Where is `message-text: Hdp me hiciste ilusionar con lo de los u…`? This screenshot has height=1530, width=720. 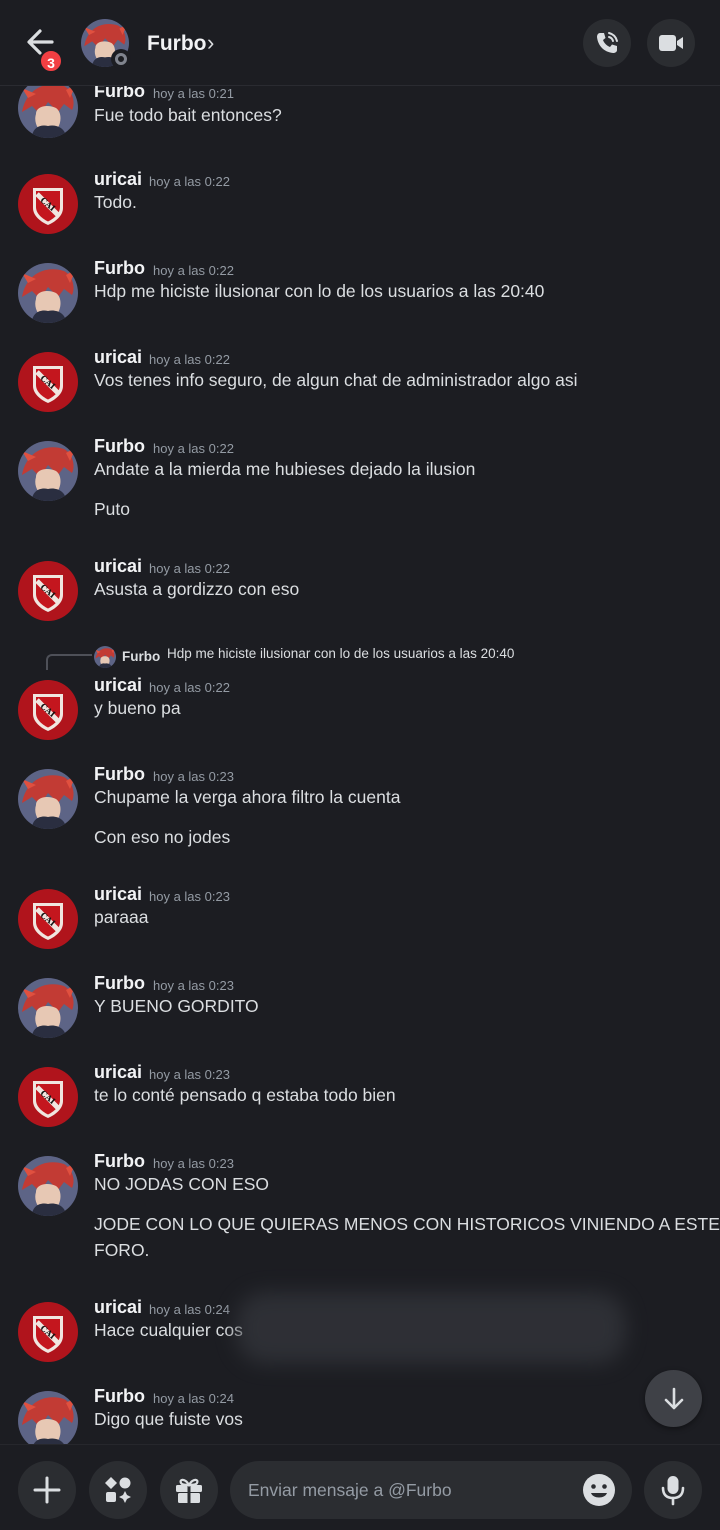
message-text: Hdp me hiciste ilusionar con lo de los u… is located at coordinates (319, 291).